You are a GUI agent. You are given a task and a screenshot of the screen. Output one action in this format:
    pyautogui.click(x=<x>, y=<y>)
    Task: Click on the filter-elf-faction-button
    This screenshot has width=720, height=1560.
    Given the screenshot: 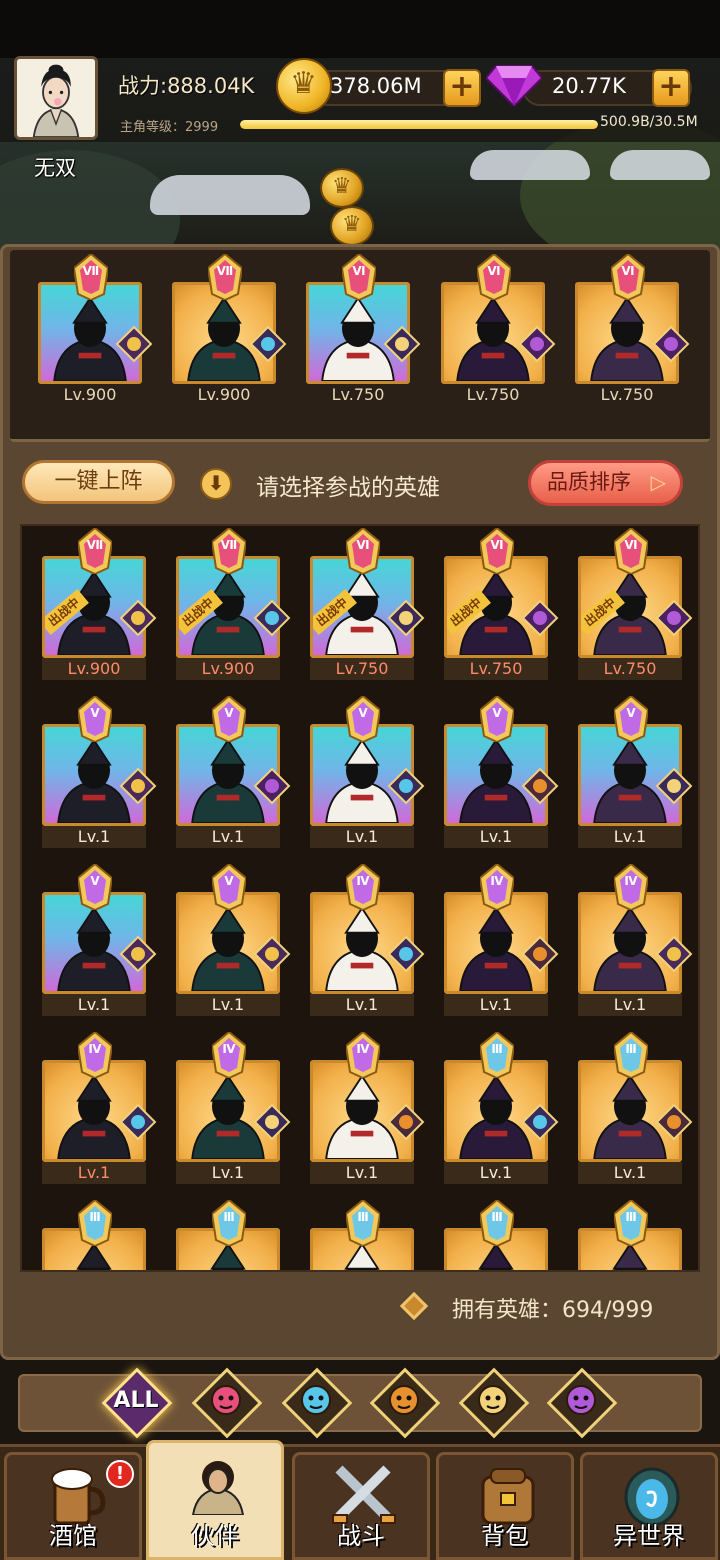 What is the action you would take?
    pyautogui.click(x=493, y=1402)
    